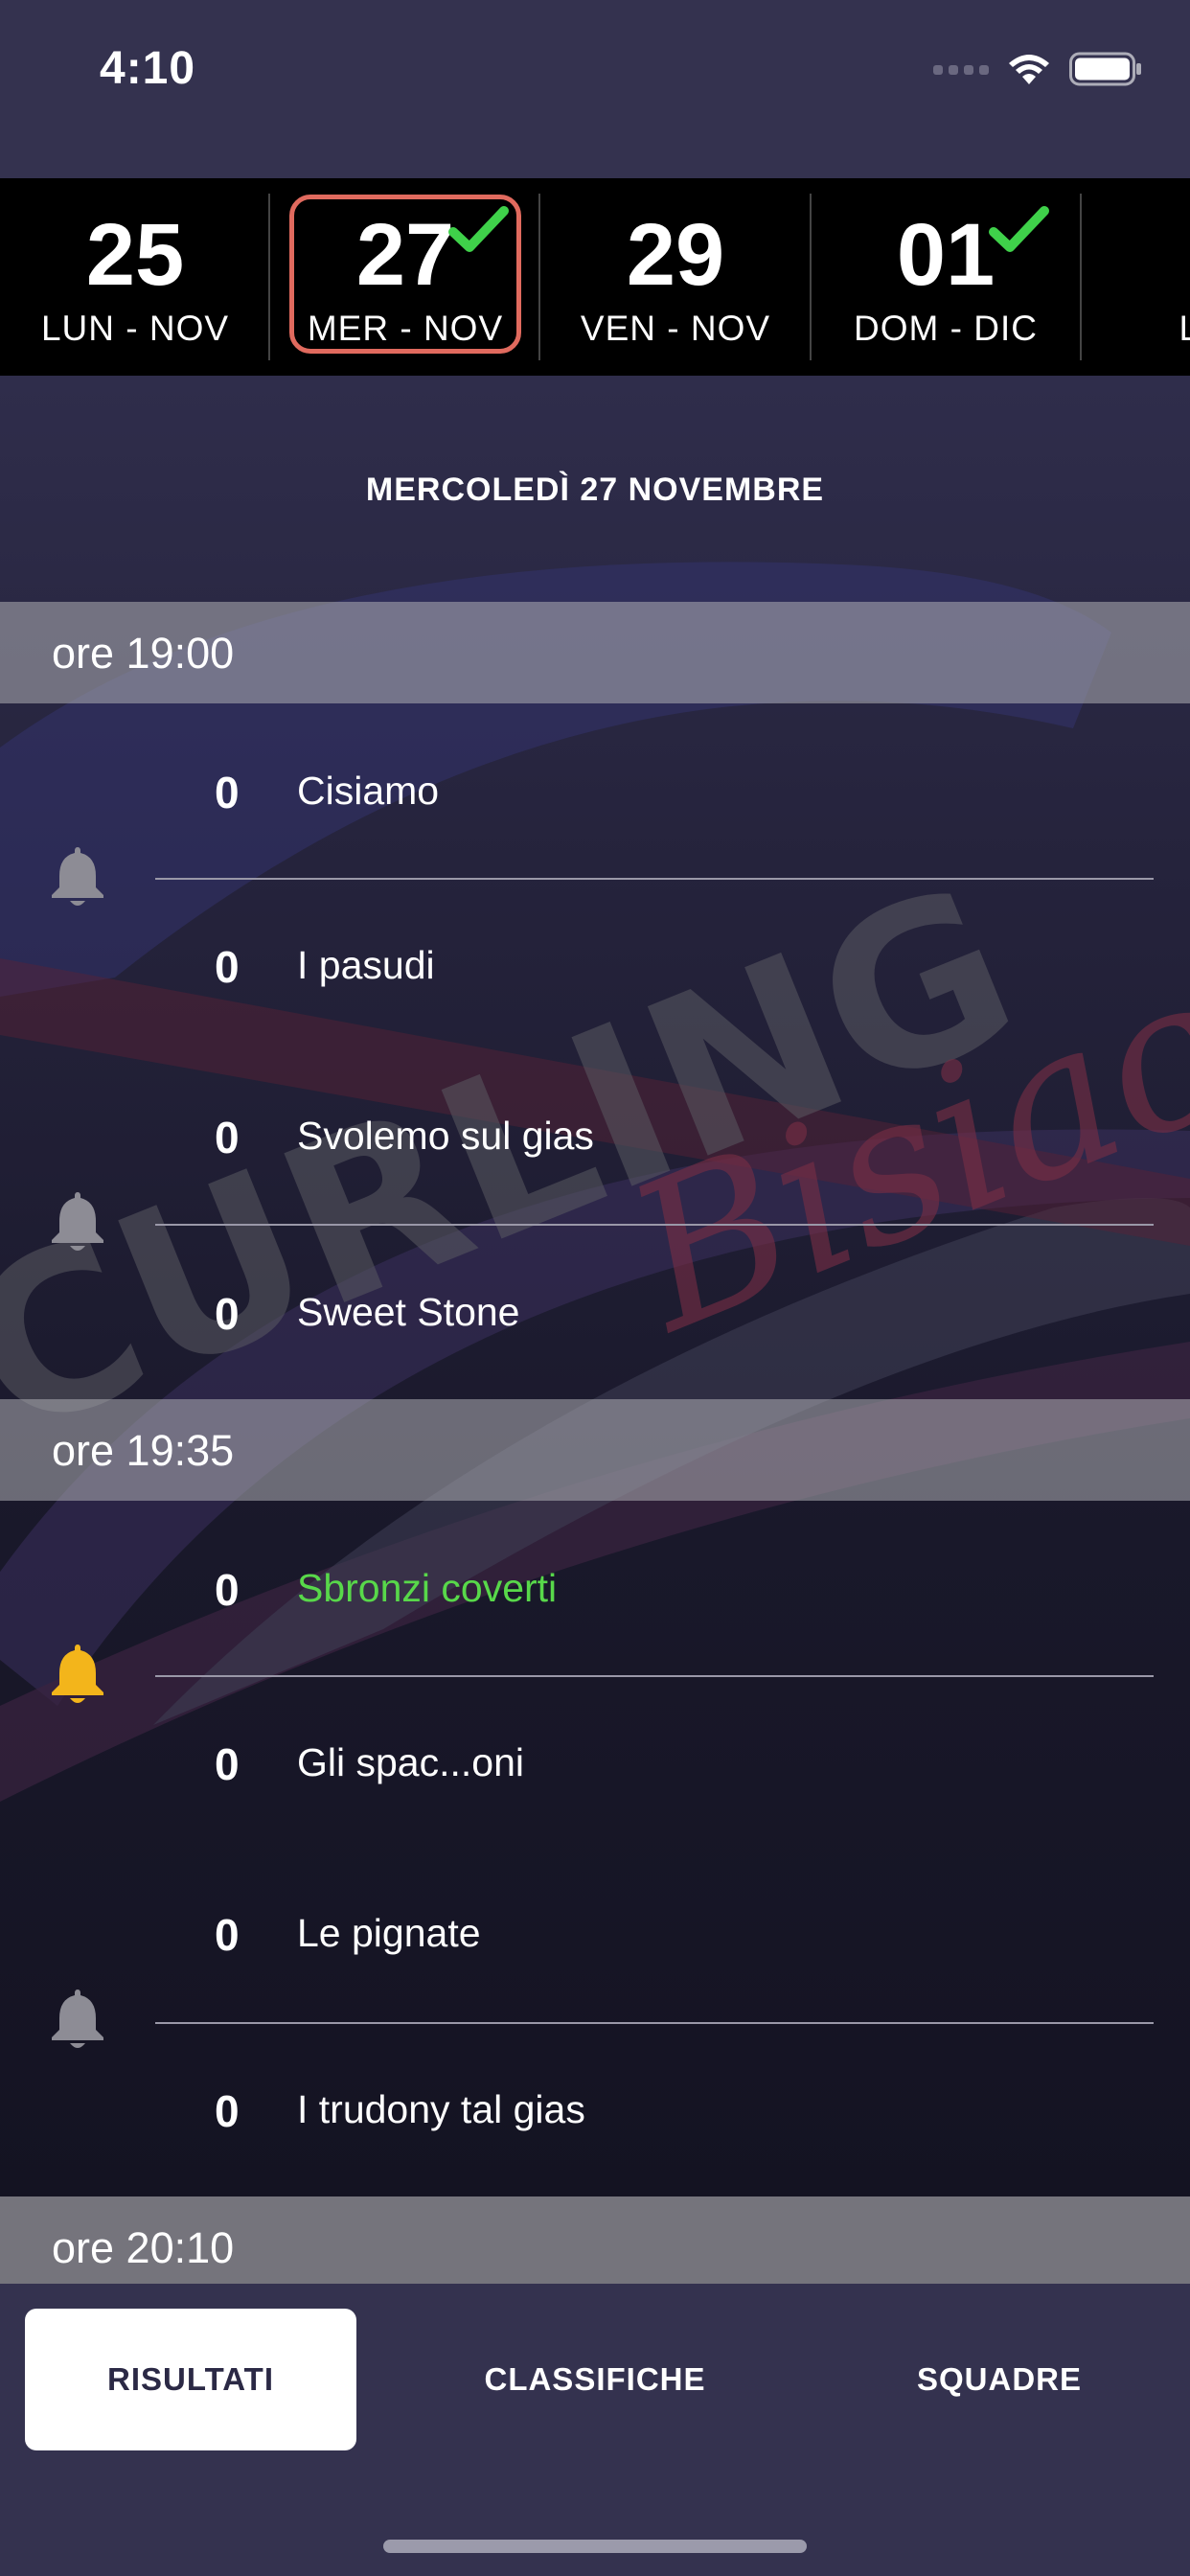 This screenshot has height=2576, width=1190. I want to click on date-item-25: 25 LUN - NOV, so click(135, 277).